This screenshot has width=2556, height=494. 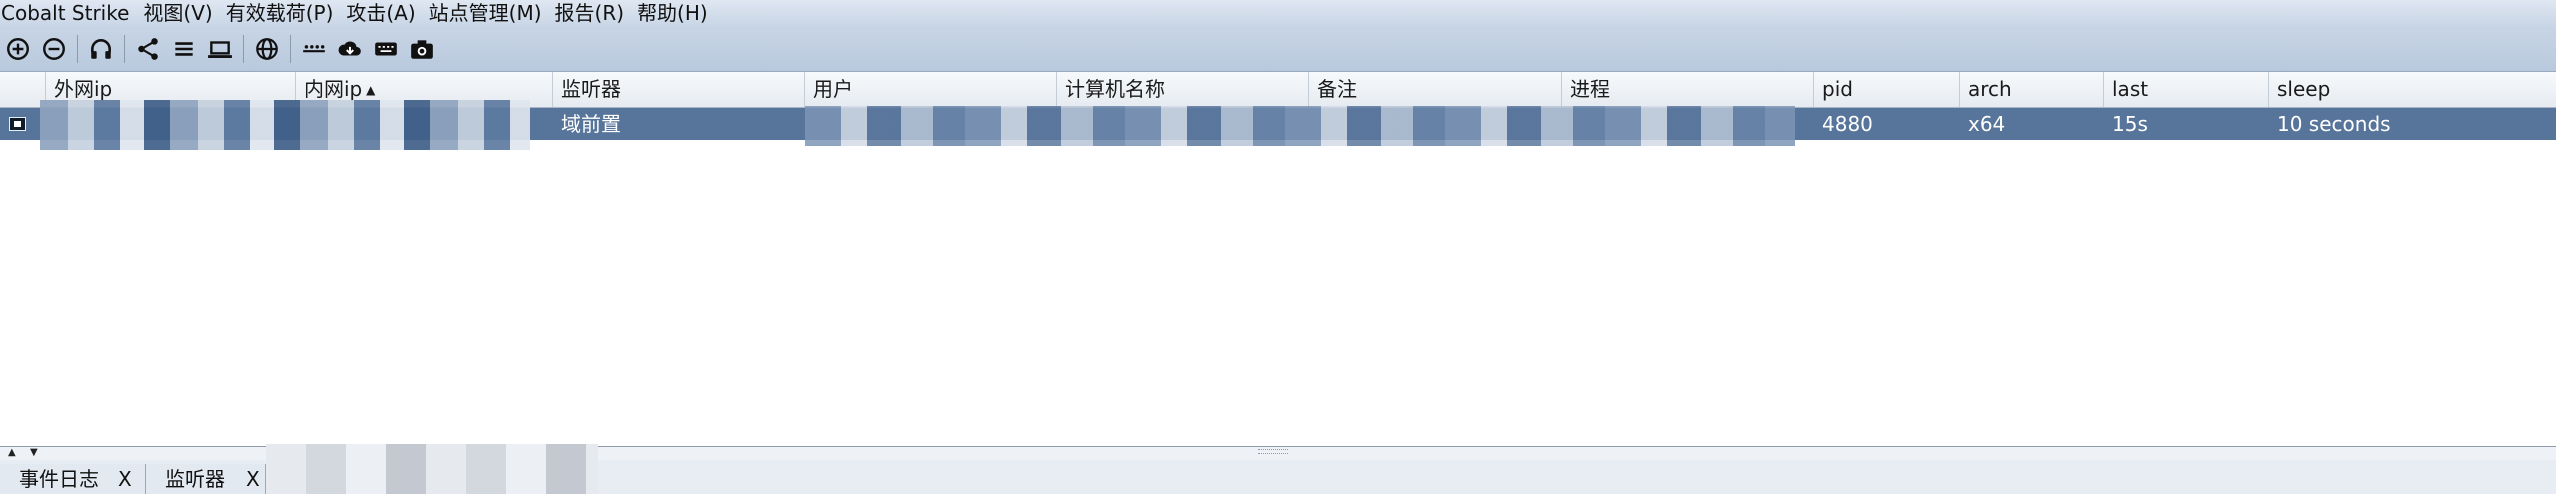 What do you see at coordinates (2334, 124) in the screenshot?
I see `cell-sleep: 10 seconds` at bounding box center [2334, 124].